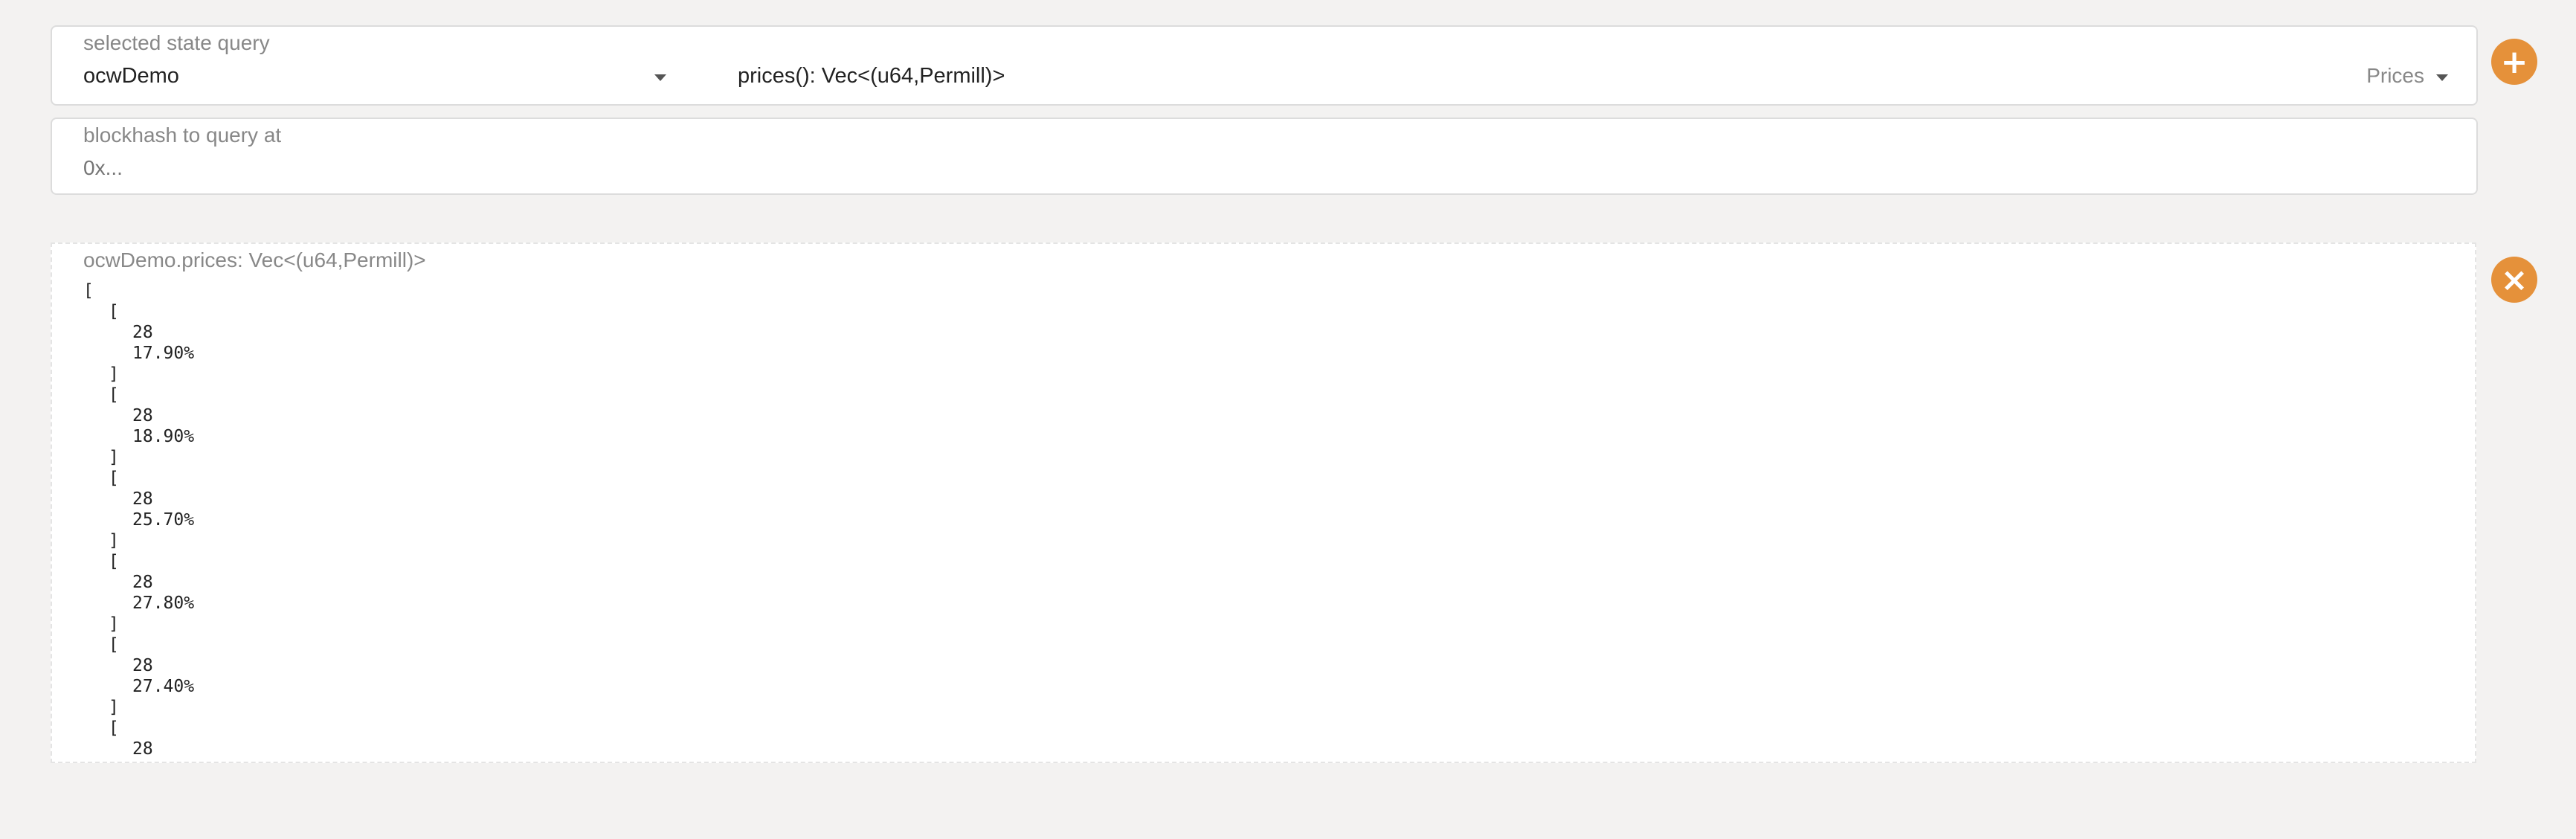 This screenshot has width=2576, height=839. I want to click on result-line: 25.70%, so click(163, 520).